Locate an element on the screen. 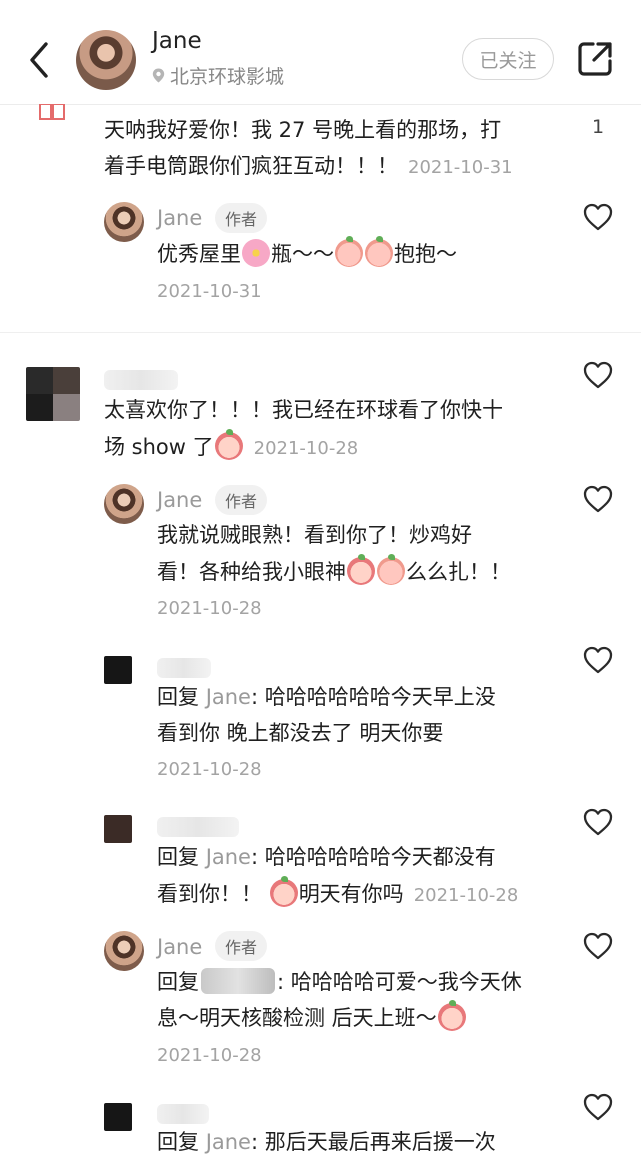 The height and width of the screenshot is (1164, 641). thread-divider is located at coordinates (320, 332).